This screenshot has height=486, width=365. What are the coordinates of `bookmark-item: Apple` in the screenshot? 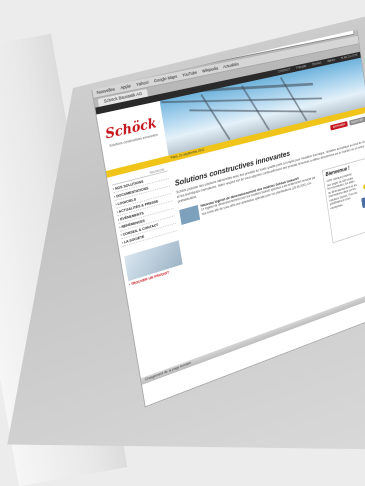 It's located at (125, 86).